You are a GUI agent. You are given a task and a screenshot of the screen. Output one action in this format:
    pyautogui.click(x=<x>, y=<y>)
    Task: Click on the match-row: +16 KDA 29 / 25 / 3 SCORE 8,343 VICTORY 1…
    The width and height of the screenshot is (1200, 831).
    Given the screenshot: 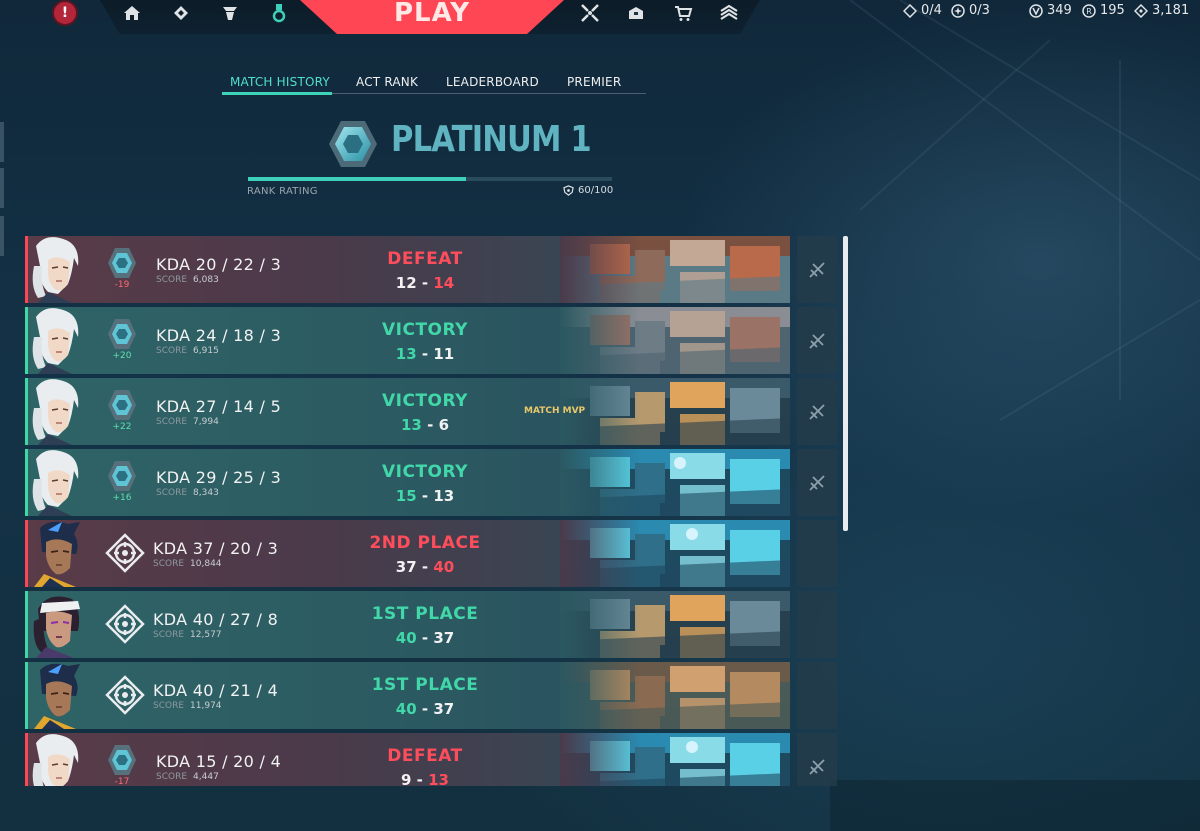 What is the action you would take?
    pyautogui.click(x=431, y=482)
    